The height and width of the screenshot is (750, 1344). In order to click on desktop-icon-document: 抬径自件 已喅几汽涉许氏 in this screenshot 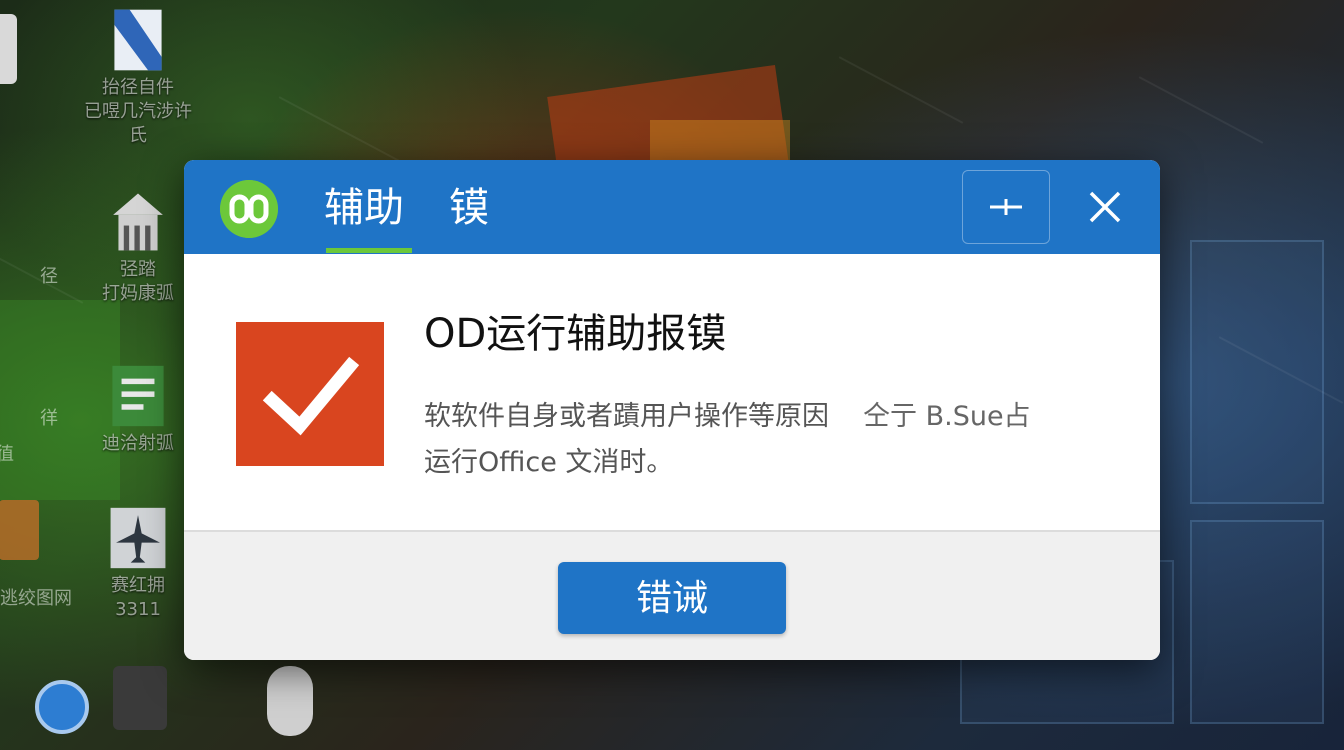, I will do `click(138, 78)`.